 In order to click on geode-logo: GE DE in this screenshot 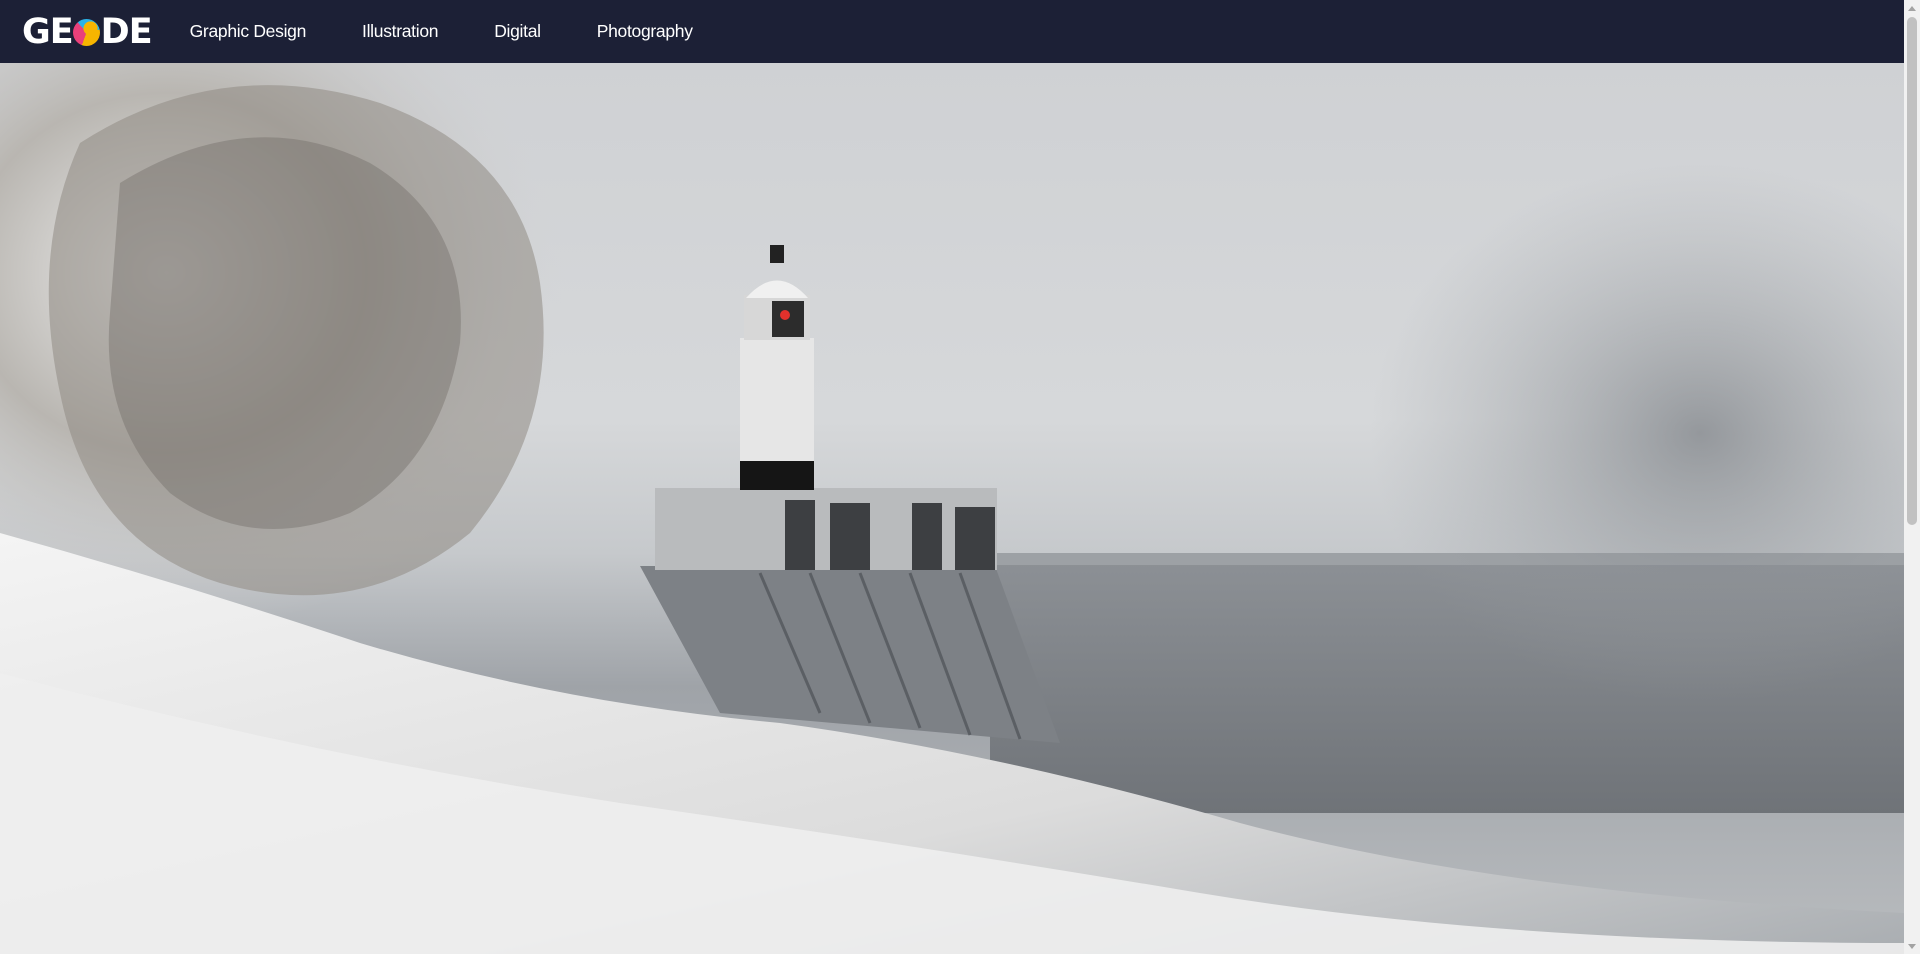, I will do `click(87, 31)`.